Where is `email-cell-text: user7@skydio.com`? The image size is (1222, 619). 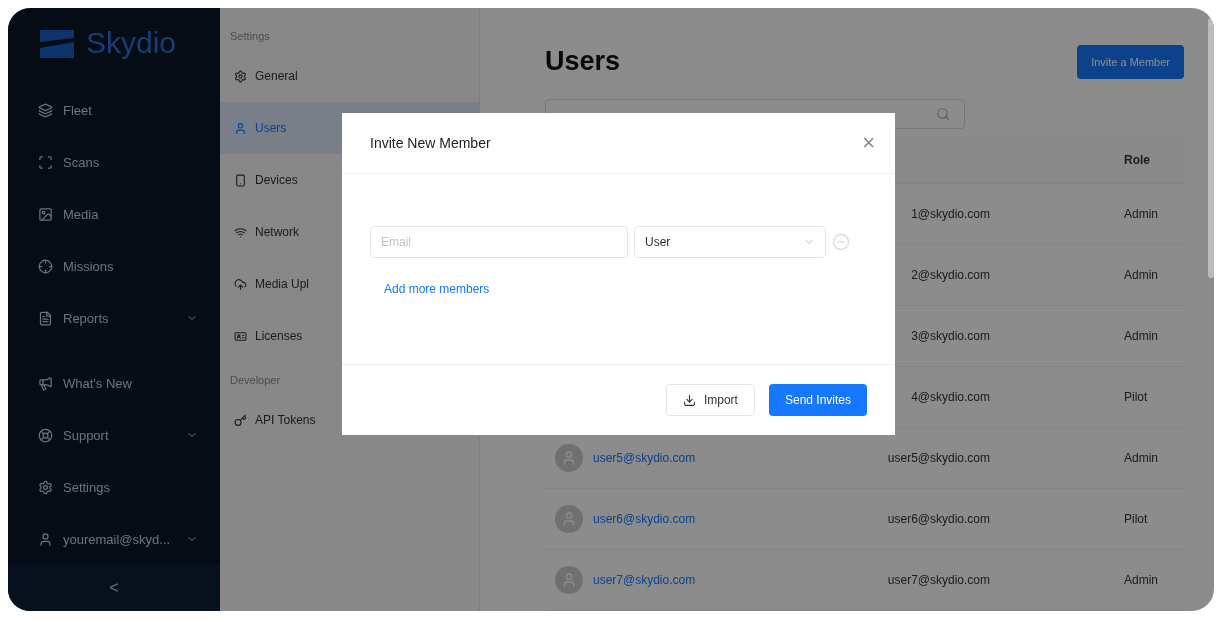
email-cell-text: user7@skydio.com is located at coordinates (938, 580).